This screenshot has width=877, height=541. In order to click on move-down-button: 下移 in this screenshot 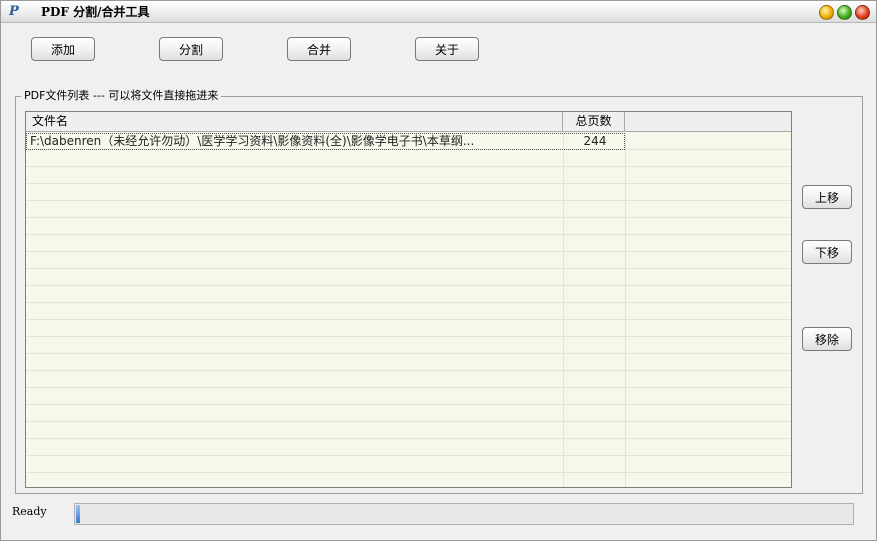, I will do `click(827, 252)`.